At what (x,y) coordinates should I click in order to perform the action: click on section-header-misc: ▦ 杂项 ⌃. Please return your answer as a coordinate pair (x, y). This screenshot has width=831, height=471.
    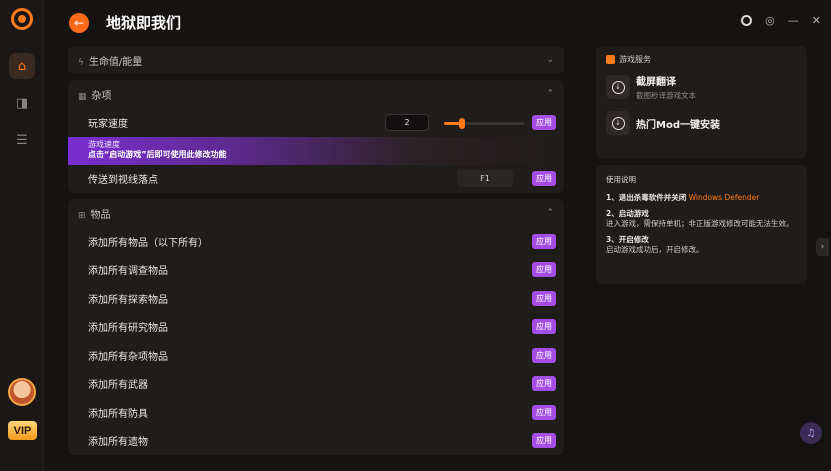
    Looking at the image, I should click on (316, 94).